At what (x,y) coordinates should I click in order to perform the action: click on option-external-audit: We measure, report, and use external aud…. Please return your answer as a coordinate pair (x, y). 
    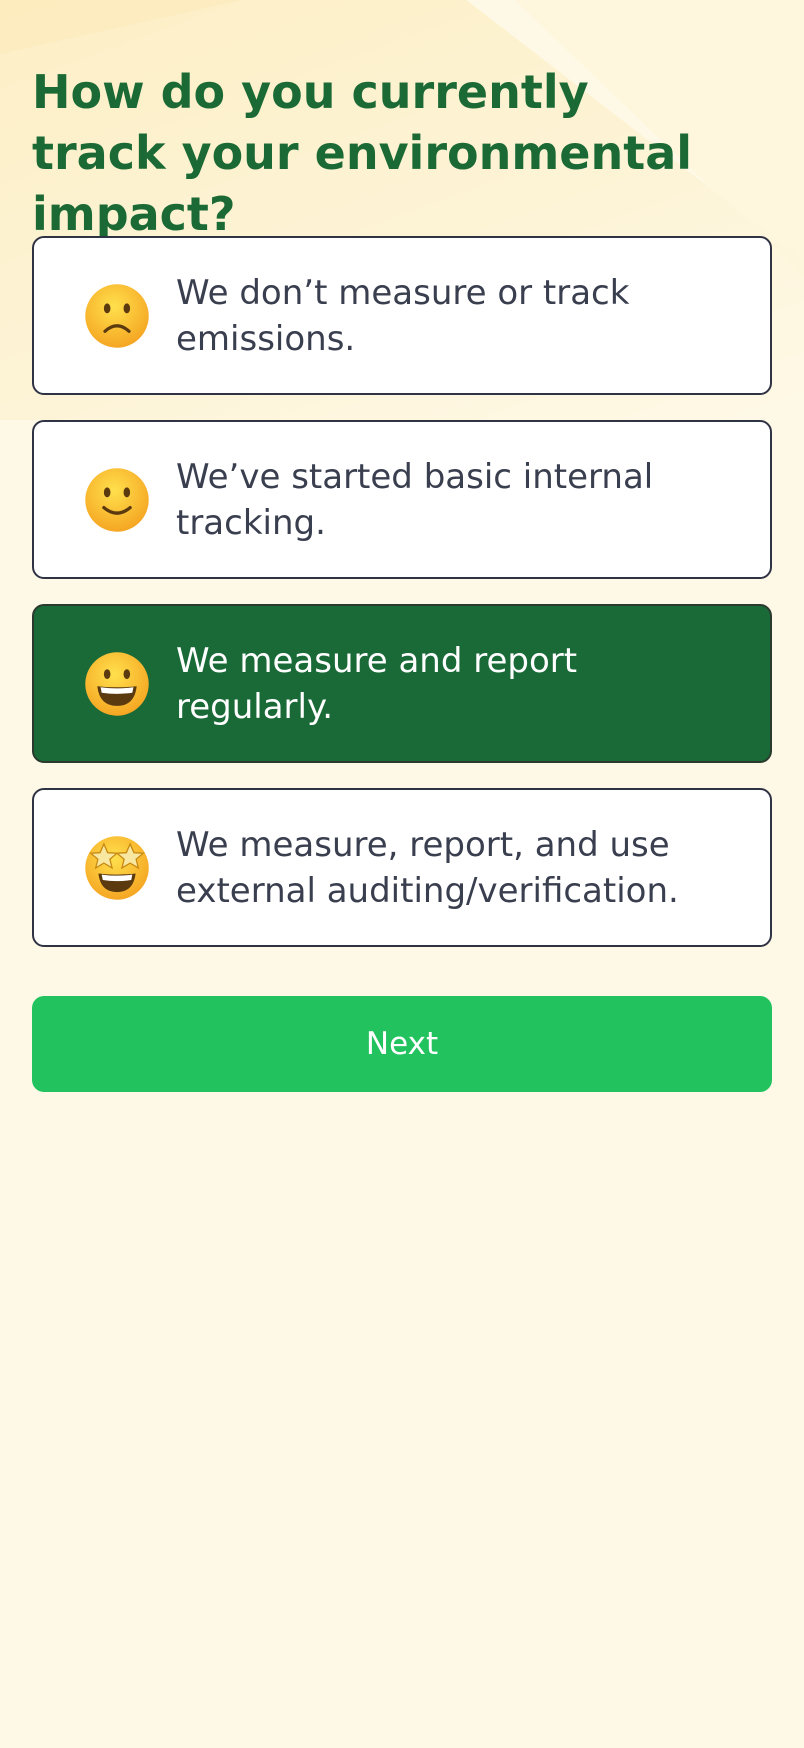
    Looking at the image, I should click on (402, 867).